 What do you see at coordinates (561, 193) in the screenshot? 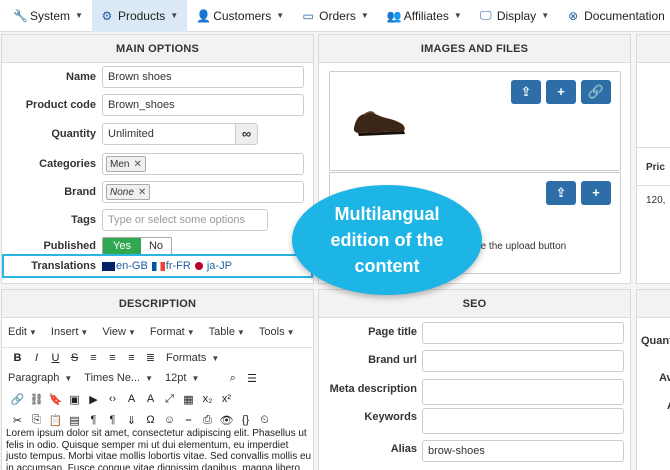
I see `upload-file-button: ⇪` at bounding box center [561, 193].